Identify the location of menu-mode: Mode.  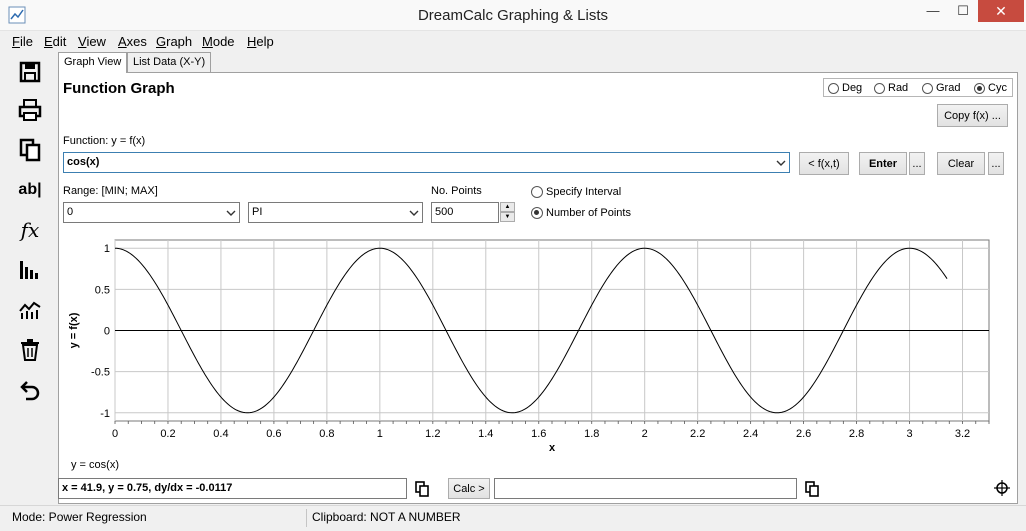
(218, 41).